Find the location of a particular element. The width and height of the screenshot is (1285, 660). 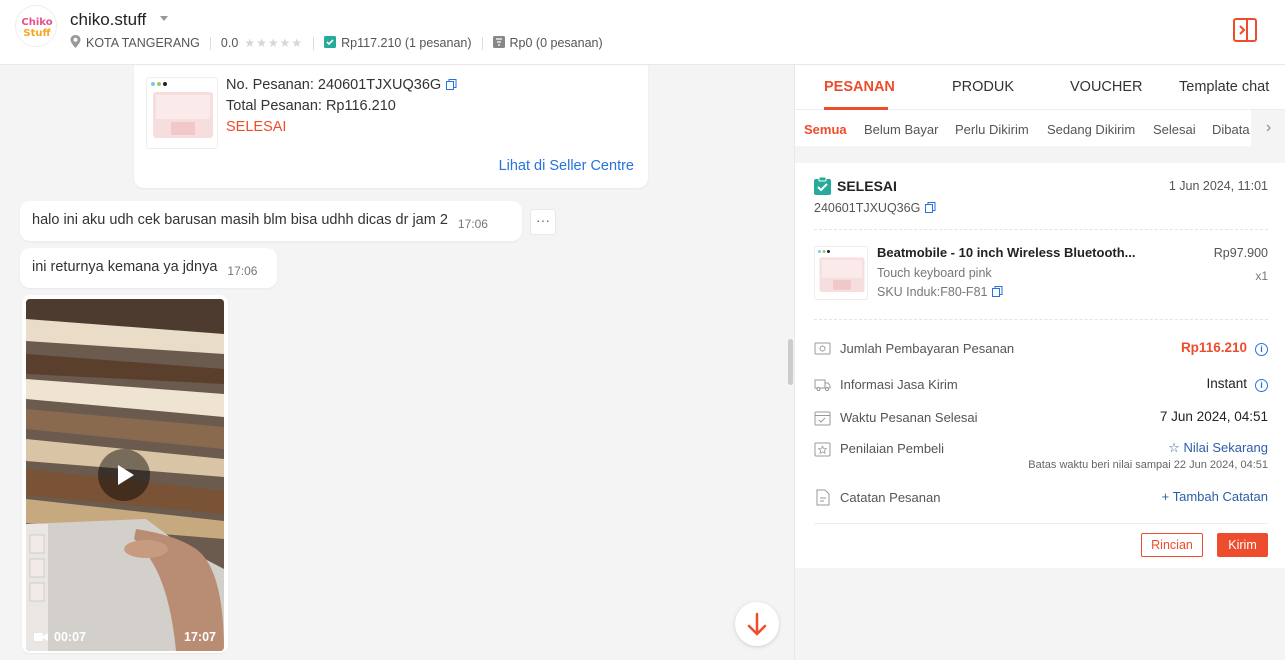

subtab-selesai: Selesai is located at coordinates (1174, 129).